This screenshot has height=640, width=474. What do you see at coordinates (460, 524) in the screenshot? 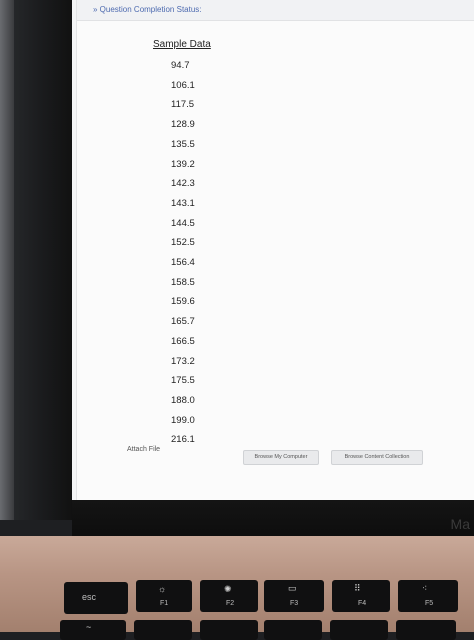
I see `laptop-brand-text: Ma` at bounding box center [460, 524].